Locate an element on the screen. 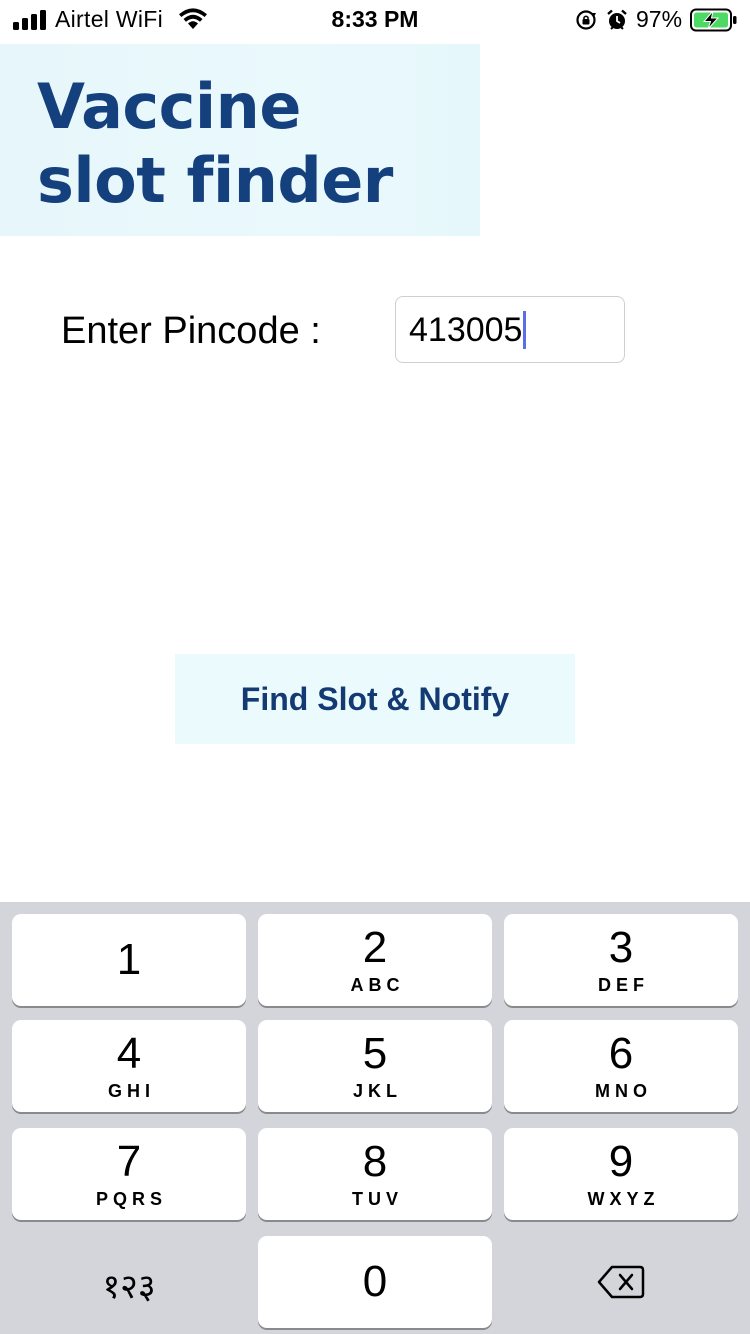 The height and width of the screenshot is (1334, 750). status-bar: Airtel WiFi 8:33 PM 97% is located at coordinates (375, 20).